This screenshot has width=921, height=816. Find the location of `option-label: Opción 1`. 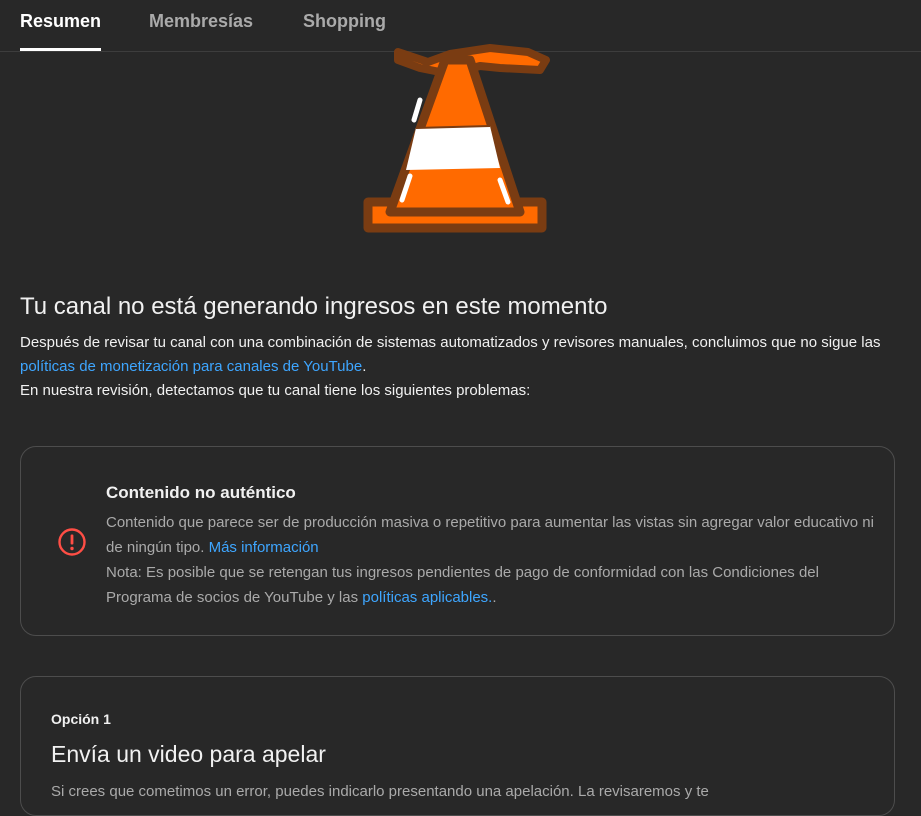

option-label: Opción 1 is located at coordinates (81, 719).